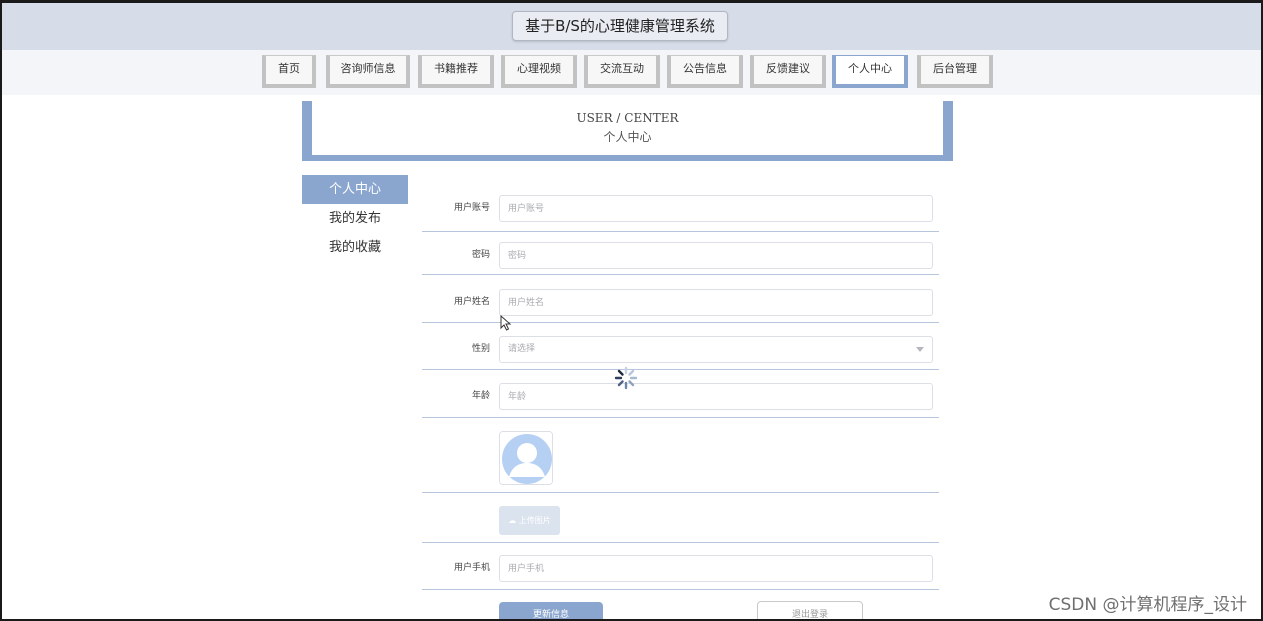 This screenshot has width=1263, height=621. I want to click on gender-label: 性别, so click(480, 349).